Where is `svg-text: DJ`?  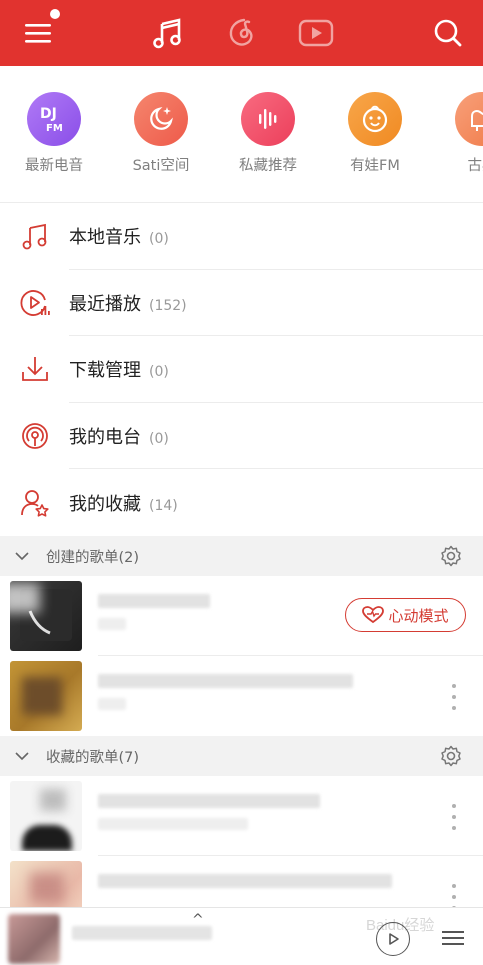 svg-text: DJ is located at coordinates (48, 114).